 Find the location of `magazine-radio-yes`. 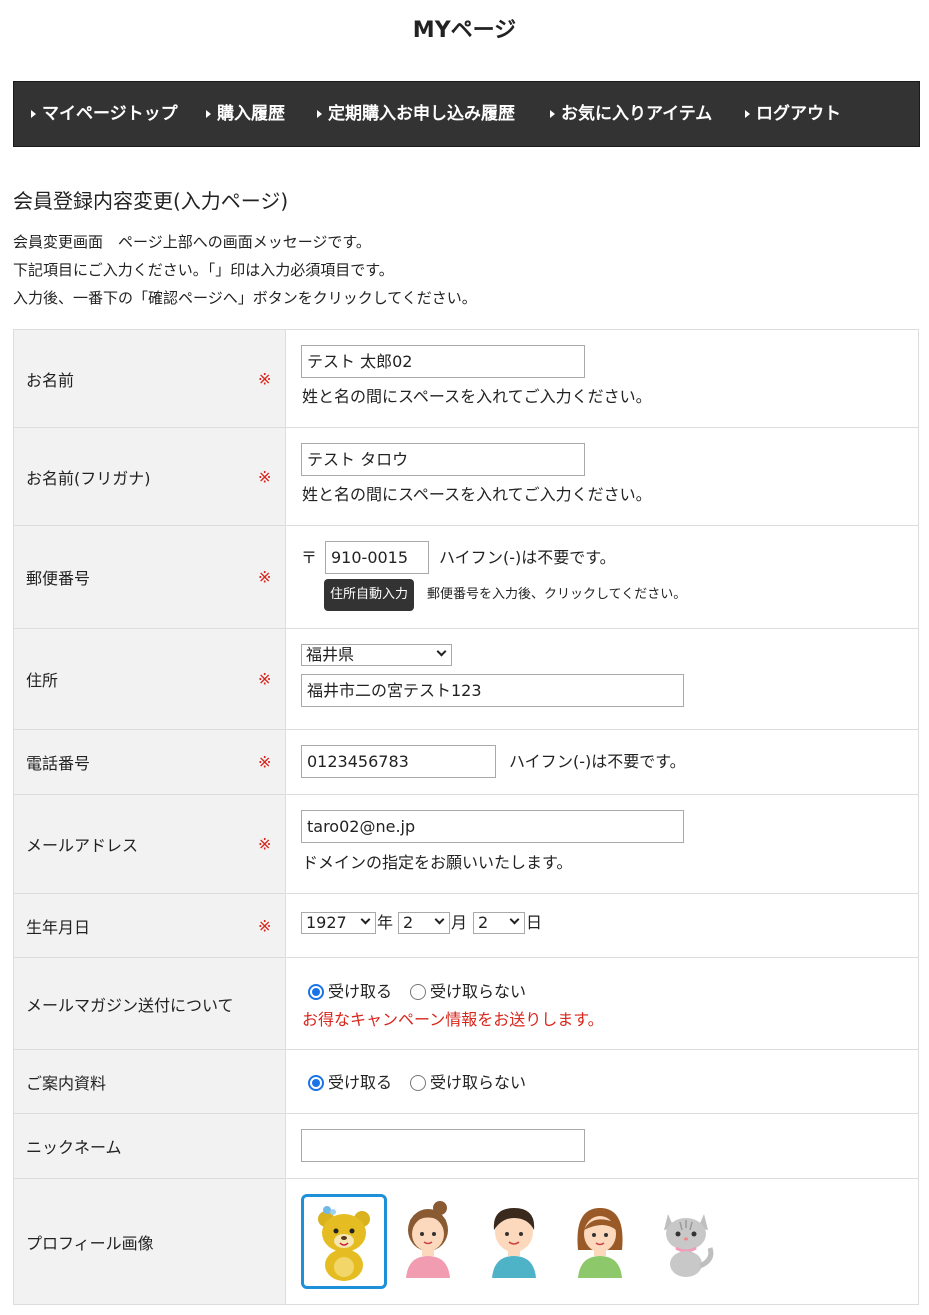

magazine-radio-yes is located at coordinates (316, 992).